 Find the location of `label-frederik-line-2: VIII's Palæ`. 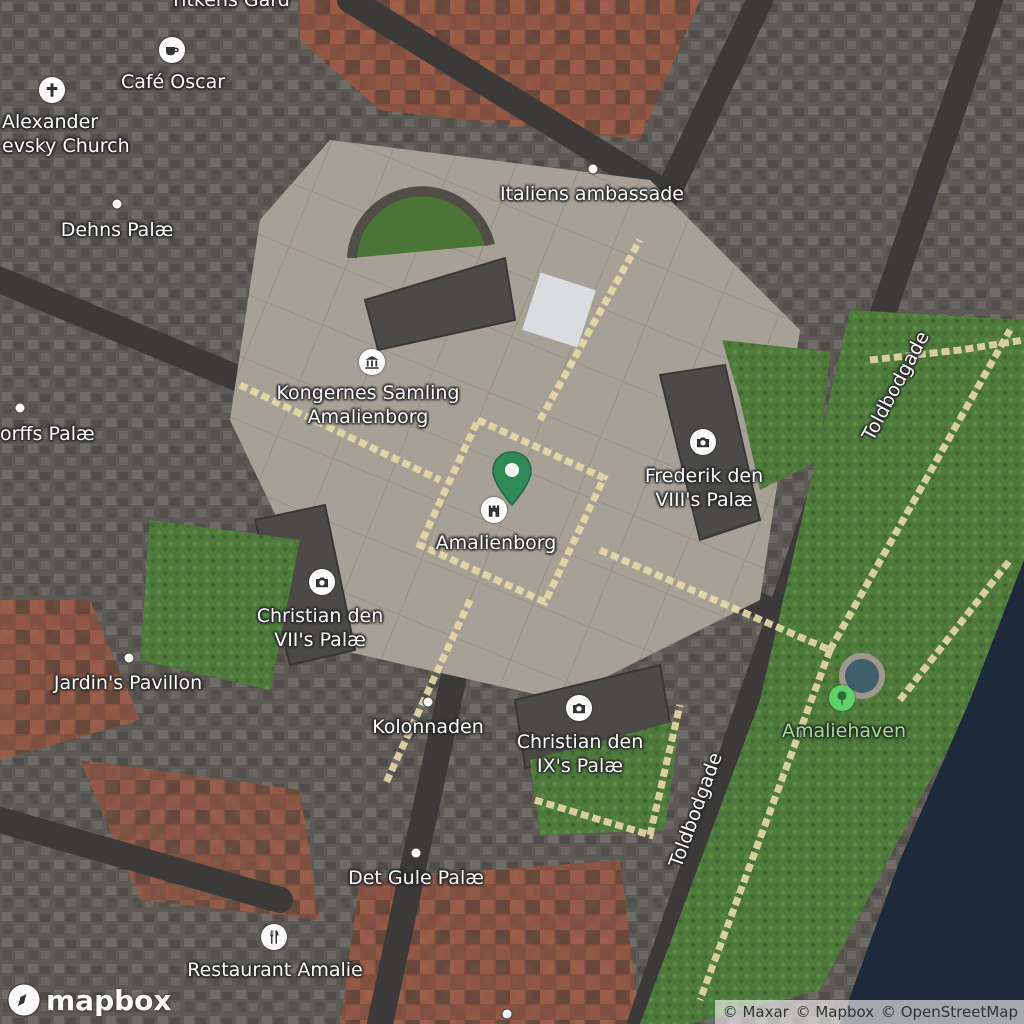

label-frederik-line-2: VIII's Palæ is located at coordinates (704, 500).